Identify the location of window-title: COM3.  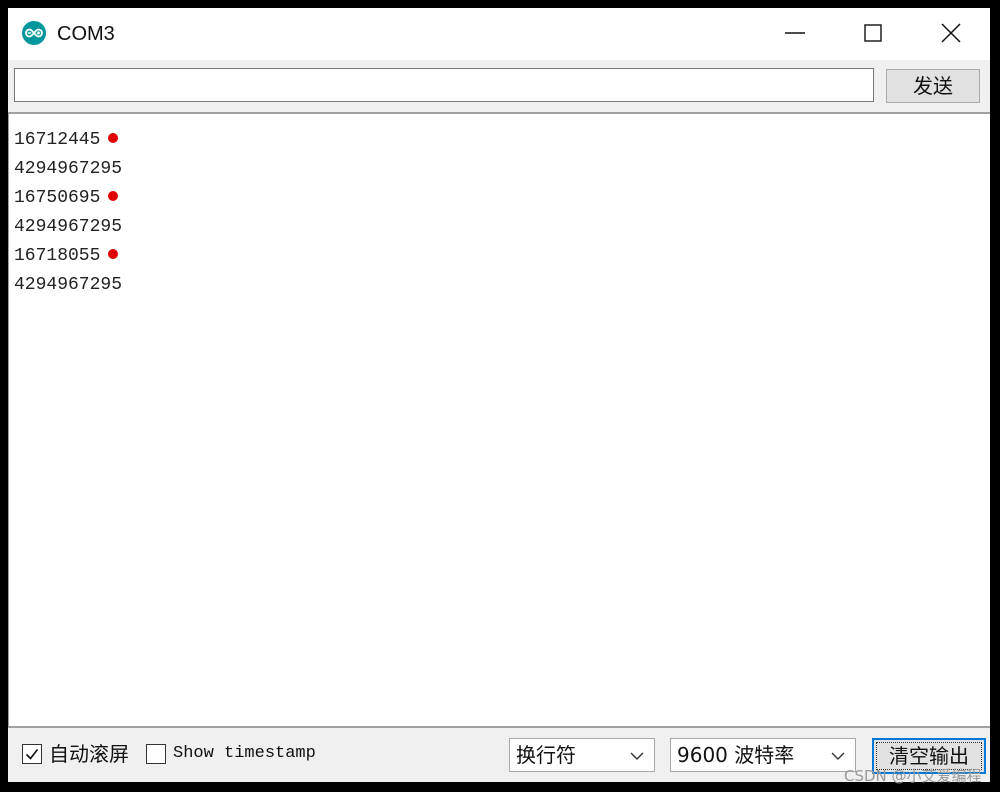
(86, 34).